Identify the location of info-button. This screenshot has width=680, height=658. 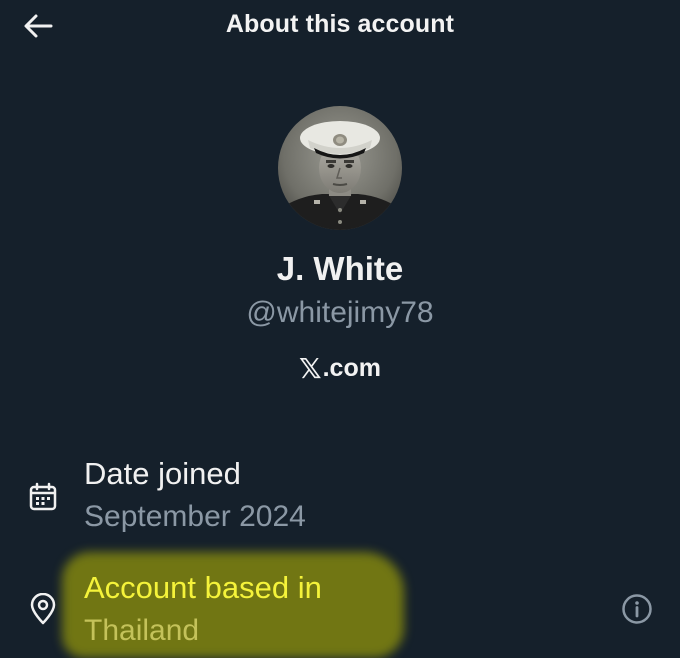
(637, 609).